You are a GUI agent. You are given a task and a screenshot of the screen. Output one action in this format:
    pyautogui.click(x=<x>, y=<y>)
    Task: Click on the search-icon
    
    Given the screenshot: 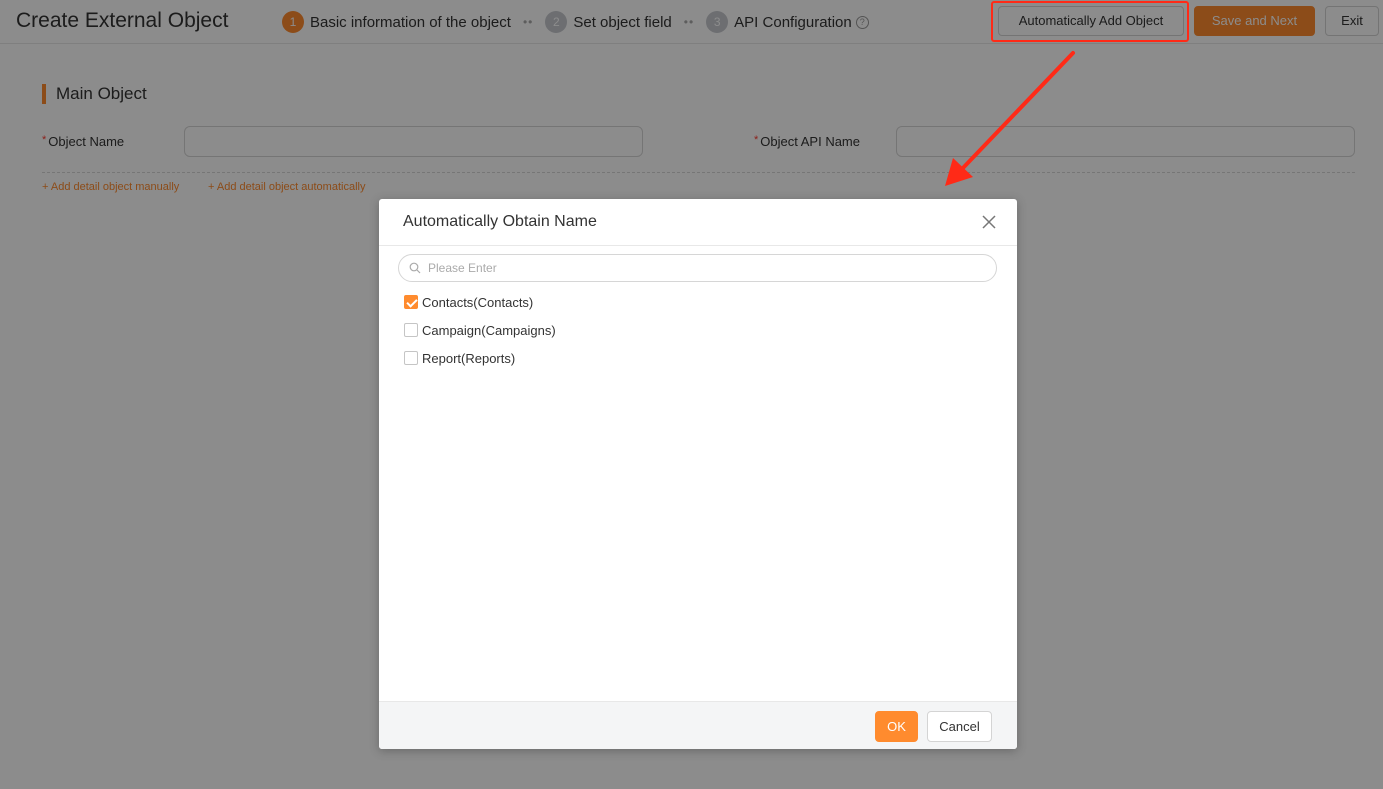 What is the action you would take?
    pyautogui.click(x=415, y=268)
    